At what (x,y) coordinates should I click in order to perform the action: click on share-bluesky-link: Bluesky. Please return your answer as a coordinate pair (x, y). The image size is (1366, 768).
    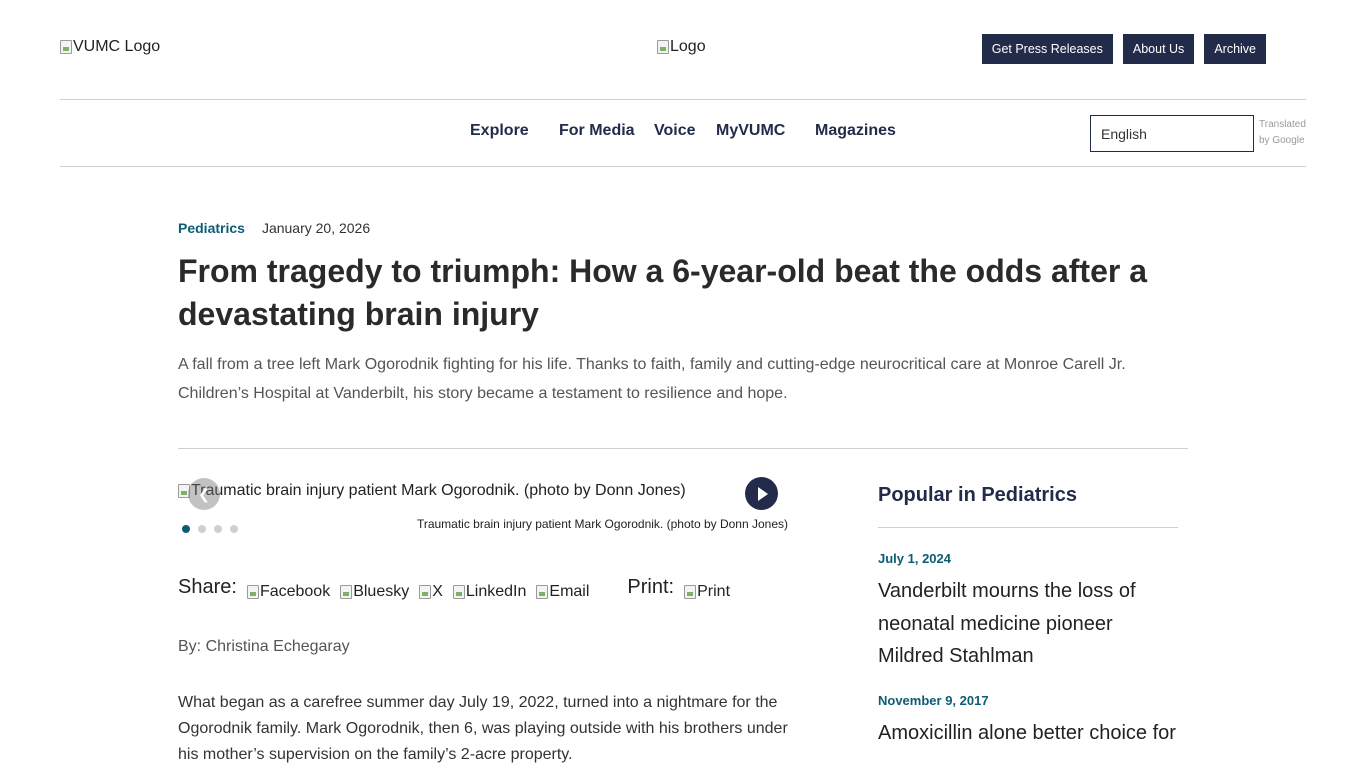
    Looking at the image, I should click on (374, 592).